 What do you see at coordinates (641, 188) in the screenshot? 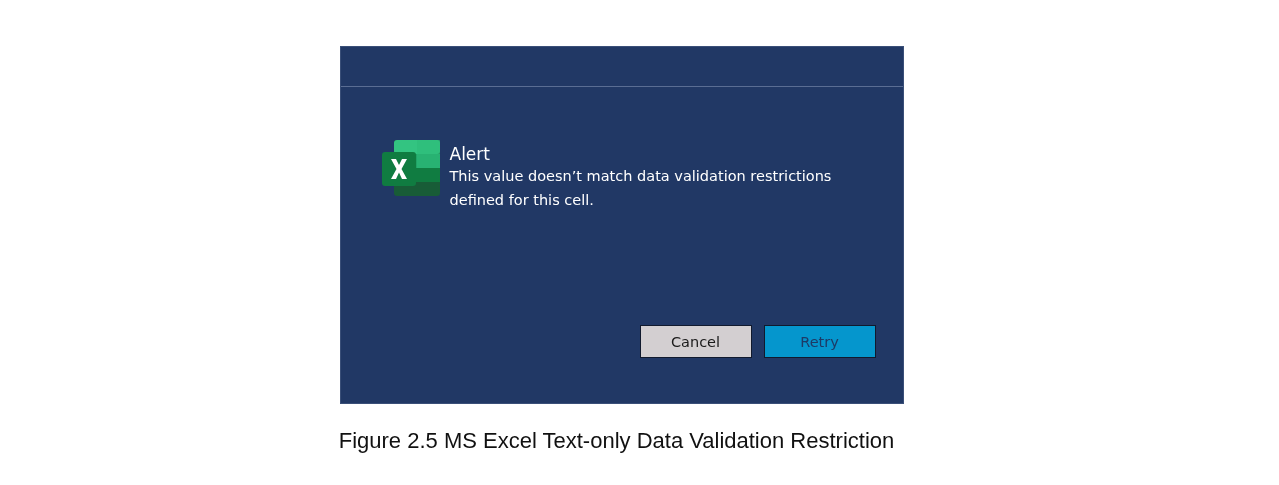
I see `dialog-message: This value doesn’t match data validation restrictions defined for this cell.` at bounding box center [641, 188].